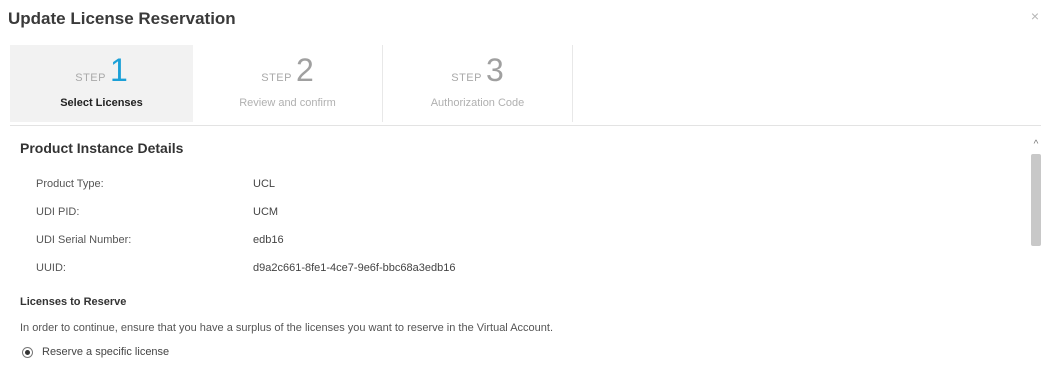 Image resolution: width=1053 pixels, height=381 pixels. I want to click on step-2-review-and-confirm: STEP 2 Review and confirm, so click(288, 83).